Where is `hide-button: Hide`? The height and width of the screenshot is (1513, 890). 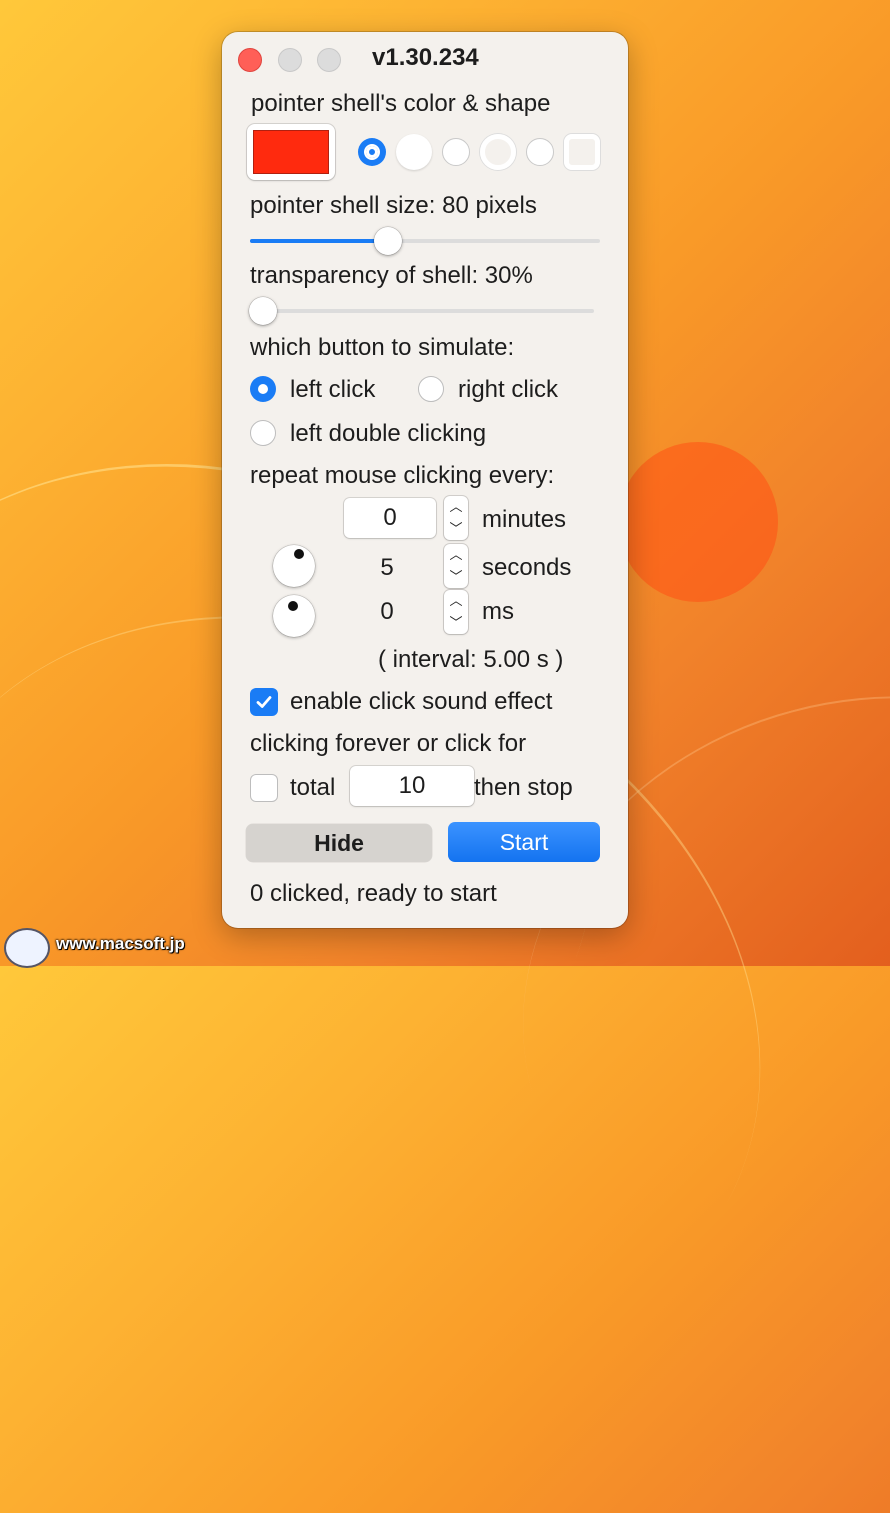 hide-button: Hide is located at coordinates (339, 843).